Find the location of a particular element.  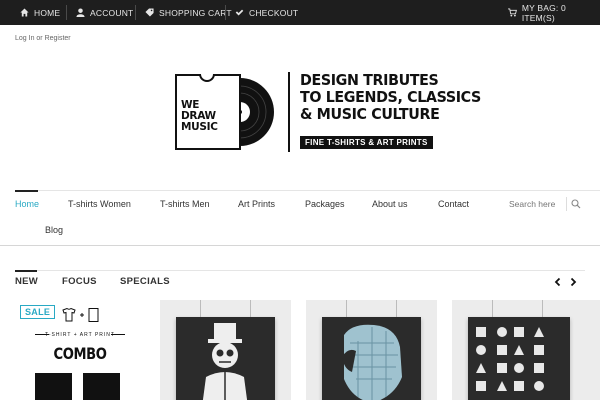

chevron-left-icon is located at coordinates (558, 282).